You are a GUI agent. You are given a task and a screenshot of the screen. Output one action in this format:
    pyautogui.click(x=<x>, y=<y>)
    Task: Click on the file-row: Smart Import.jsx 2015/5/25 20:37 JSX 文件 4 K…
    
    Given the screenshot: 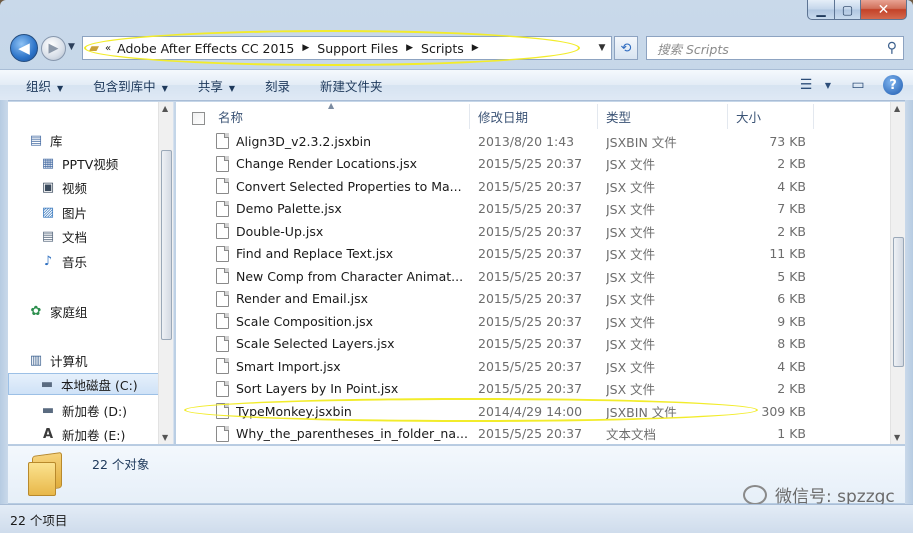 What is the action you would take?
    pyautogui.click(x=533, y=366)
    